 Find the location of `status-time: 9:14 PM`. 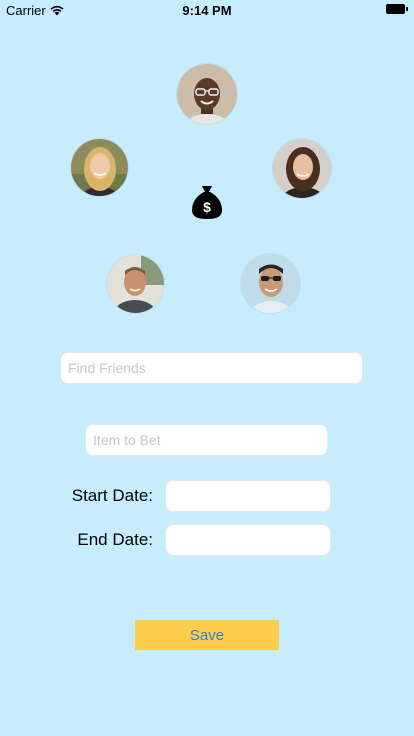

status-time: 9:14 PM is located at coordinates (207, 10).